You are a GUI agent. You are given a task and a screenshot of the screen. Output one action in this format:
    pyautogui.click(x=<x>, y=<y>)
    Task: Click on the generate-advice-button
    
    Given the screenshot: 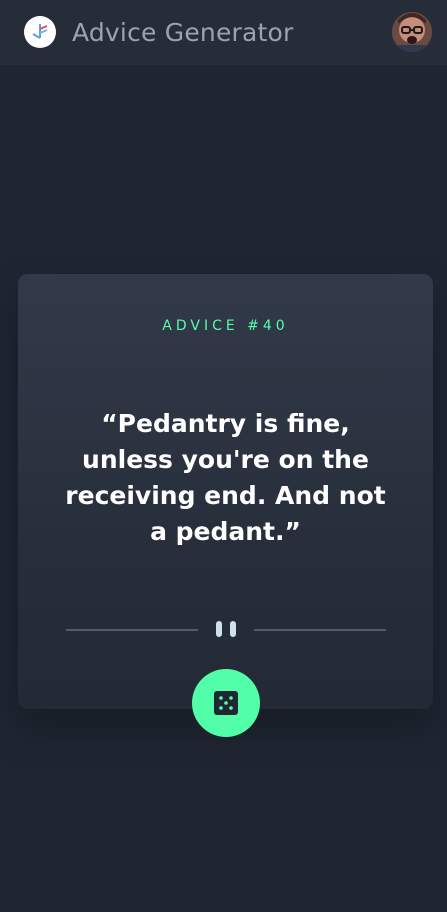 What is the action you would take?
    pyautogui.click(x=226, y=703)
    